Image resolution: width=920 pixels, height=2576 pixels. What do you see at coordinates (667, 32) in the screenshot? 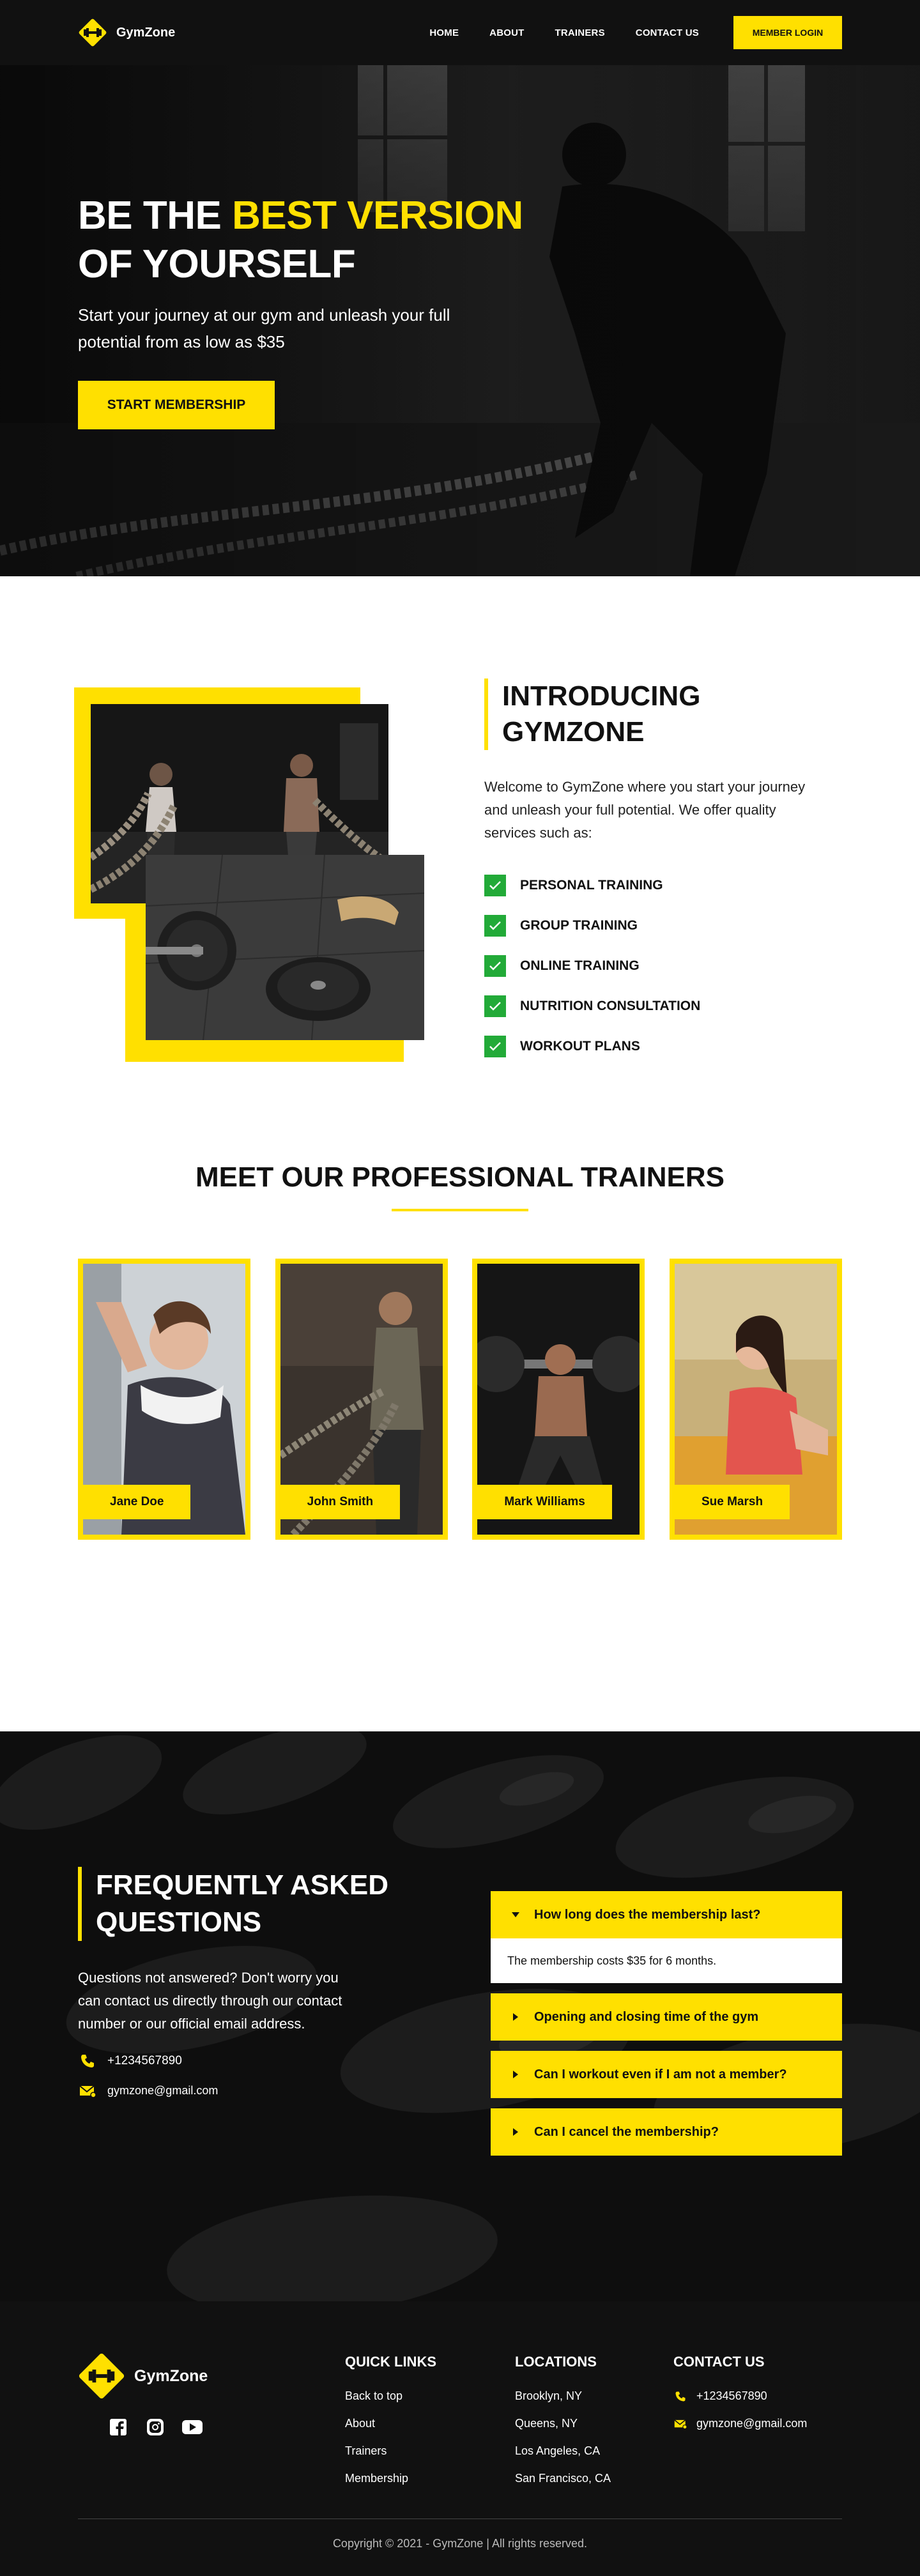
I see `nav-contact-us: CONTACT US` at bounding box center [667, 32].